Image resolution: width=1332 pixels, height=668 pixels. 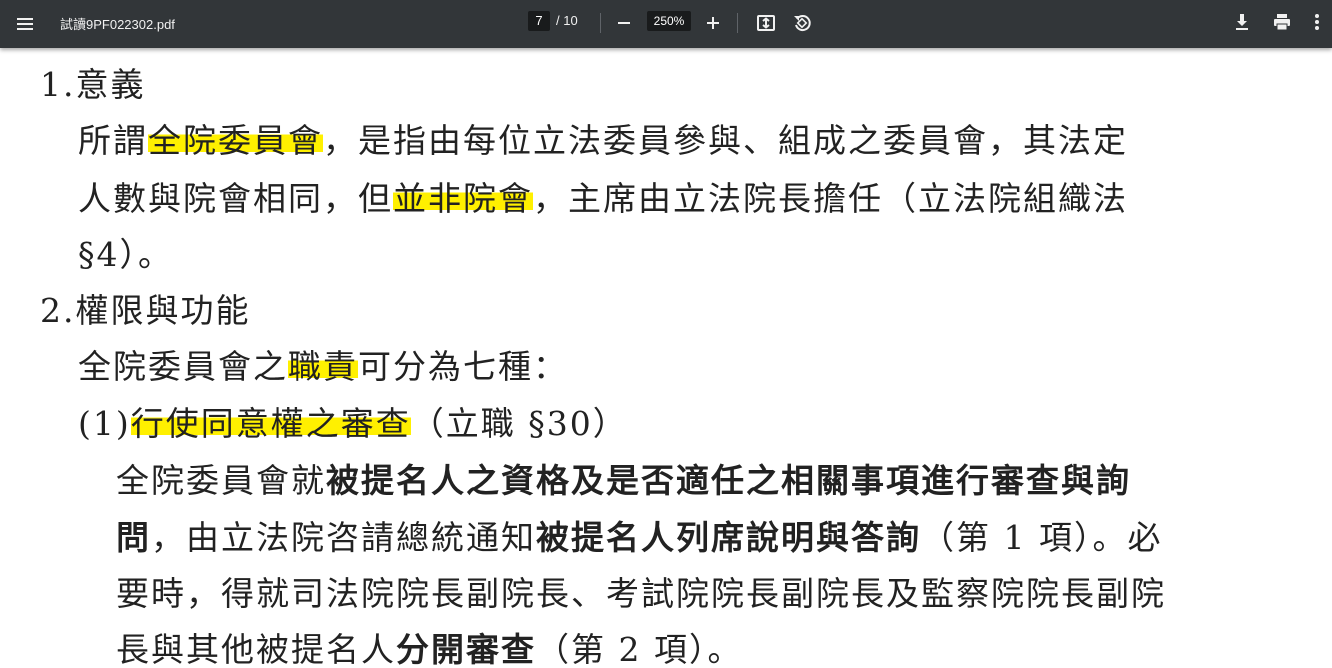 What do you see at coordinates (270, 423) in the screenshot?
I see `highlighted-text: 行使同意權之審查` at bounding box center [270, 423].